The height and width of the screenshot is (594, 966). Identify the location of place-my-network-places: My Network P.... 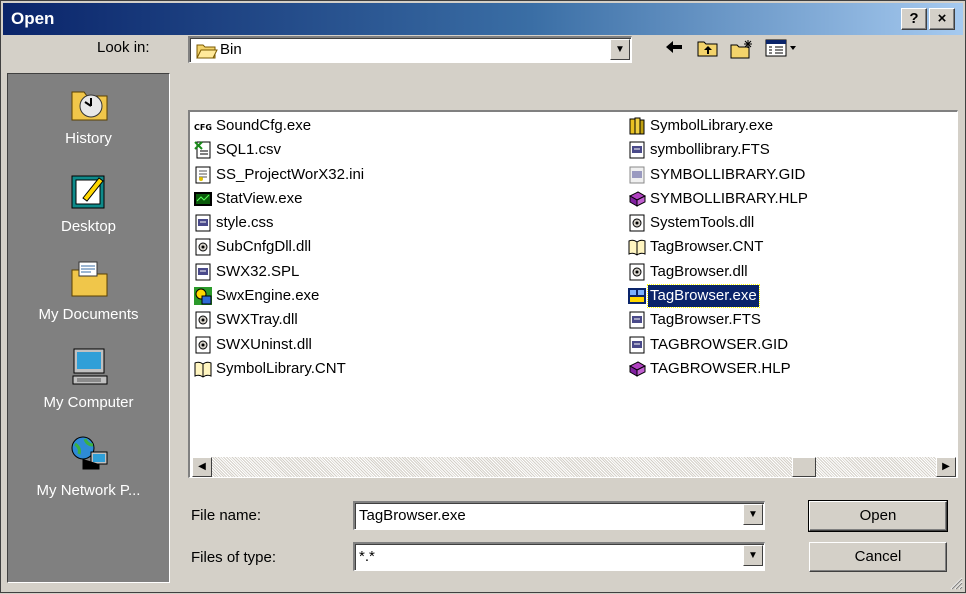
(88, 475).